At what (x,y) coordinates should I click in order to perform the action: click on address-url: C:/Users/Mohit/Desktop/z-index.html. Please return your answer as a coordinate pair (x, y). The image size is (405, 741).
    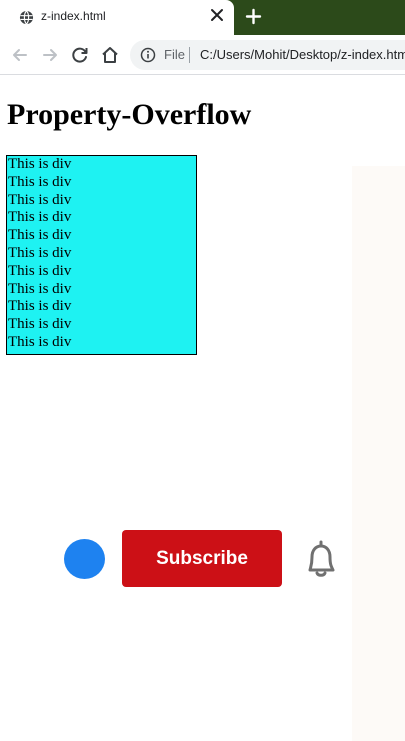
    Looking at the image, I should click on (302, 54).